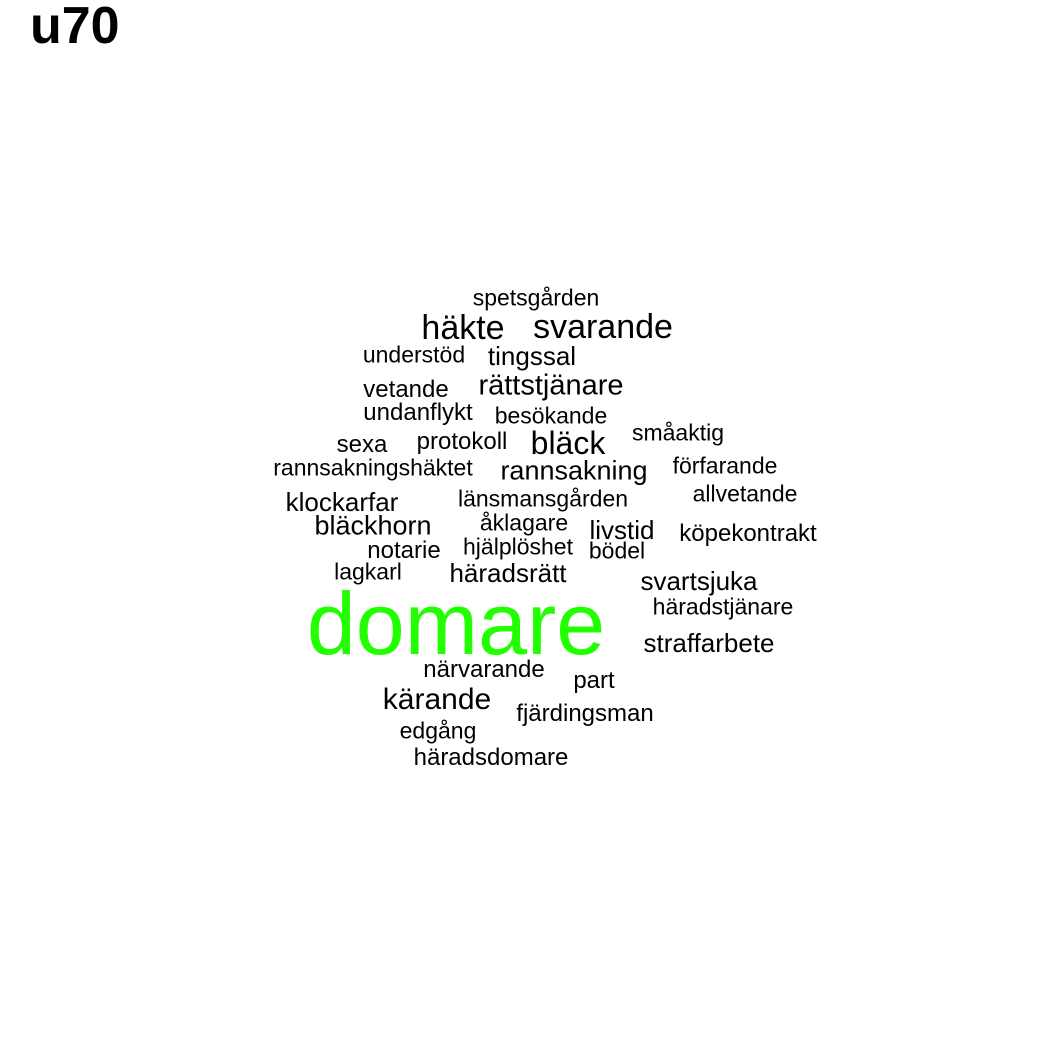 Image resolution: width=1050 pixels, height=1050 pixels. I want to click on word-undanflykt: undanflykt, so click(418, 412).